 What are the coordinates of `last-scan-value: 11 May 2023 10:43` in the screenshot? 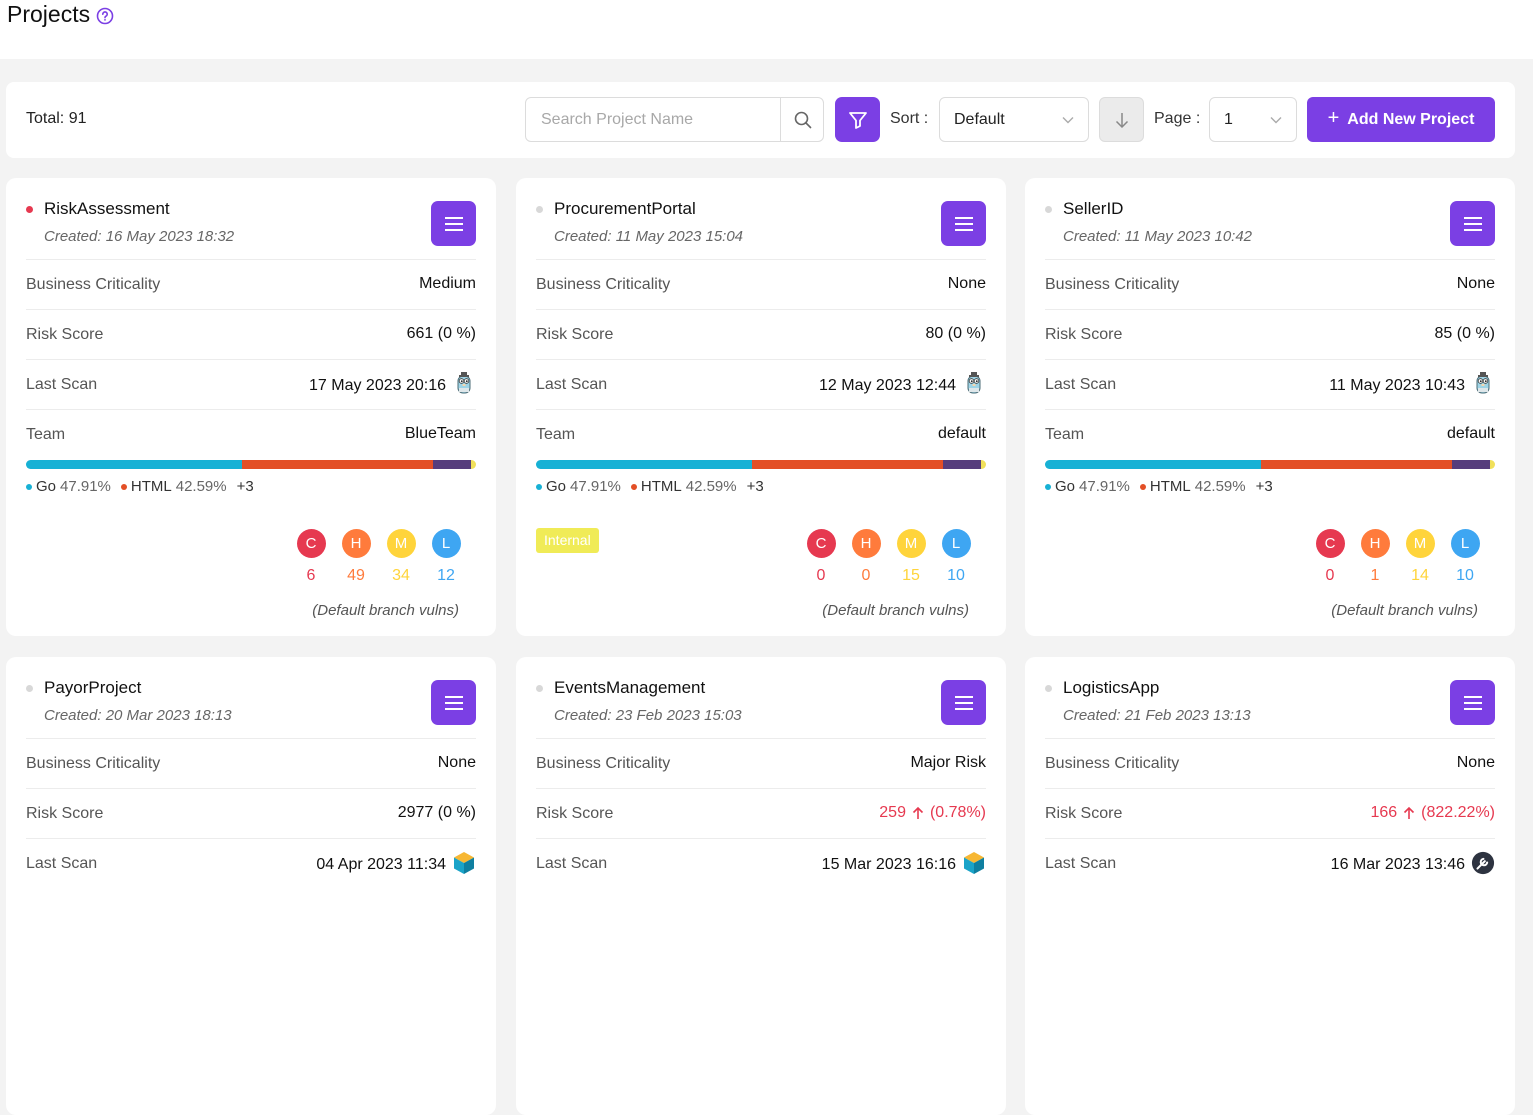 It's located at (1412, 384).